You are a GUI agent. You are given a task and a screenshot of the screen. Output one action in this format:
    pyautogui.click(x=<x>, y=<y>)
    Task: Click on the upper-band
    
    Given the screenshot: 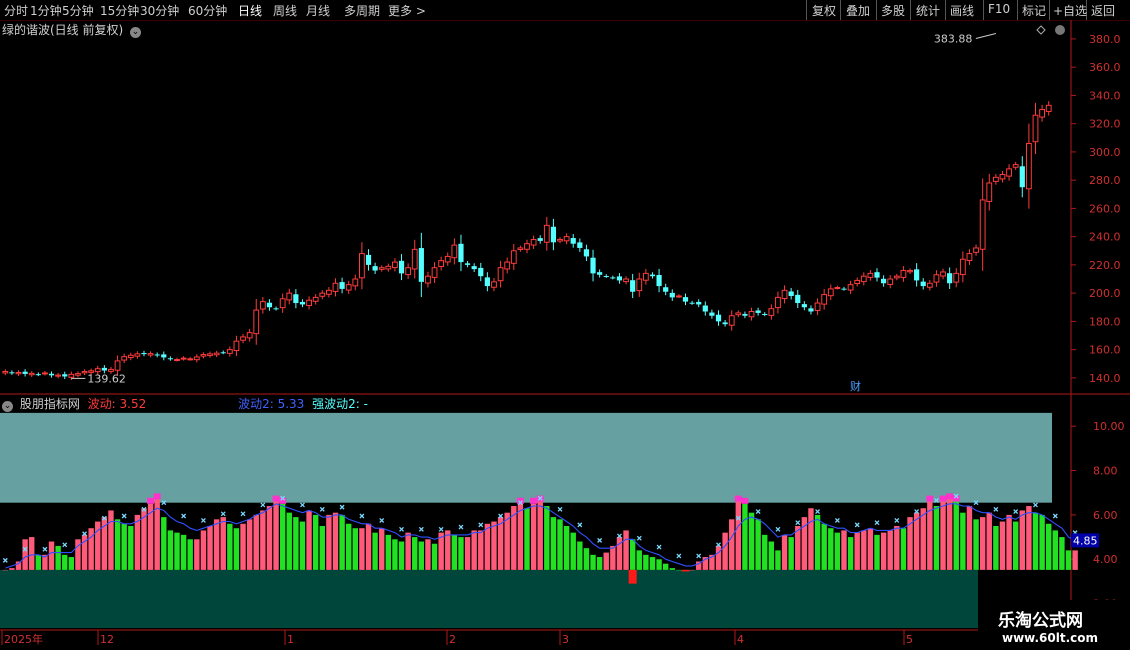 What is the action you would take?
    pyautogui.click(x=526, y=457)
    